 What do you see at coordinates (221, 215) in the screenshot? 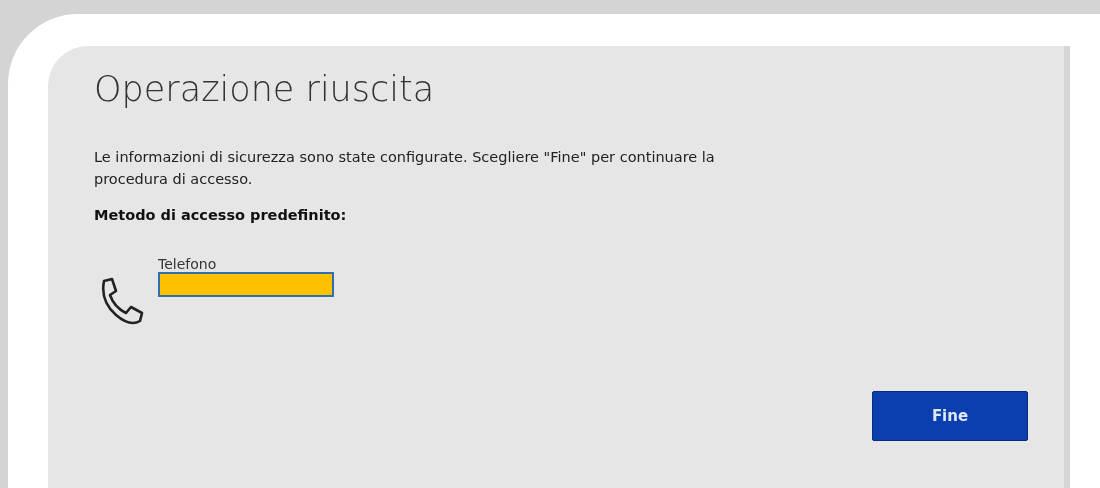
I see `default-method-label: Metodo di accesso predefinito:` at bounding box center [221, 215].